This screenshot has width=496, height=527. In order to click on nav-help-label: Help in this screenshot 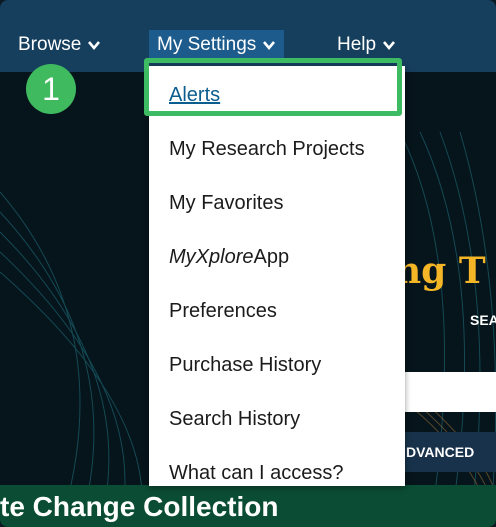, I will do `click(357, 44)`.